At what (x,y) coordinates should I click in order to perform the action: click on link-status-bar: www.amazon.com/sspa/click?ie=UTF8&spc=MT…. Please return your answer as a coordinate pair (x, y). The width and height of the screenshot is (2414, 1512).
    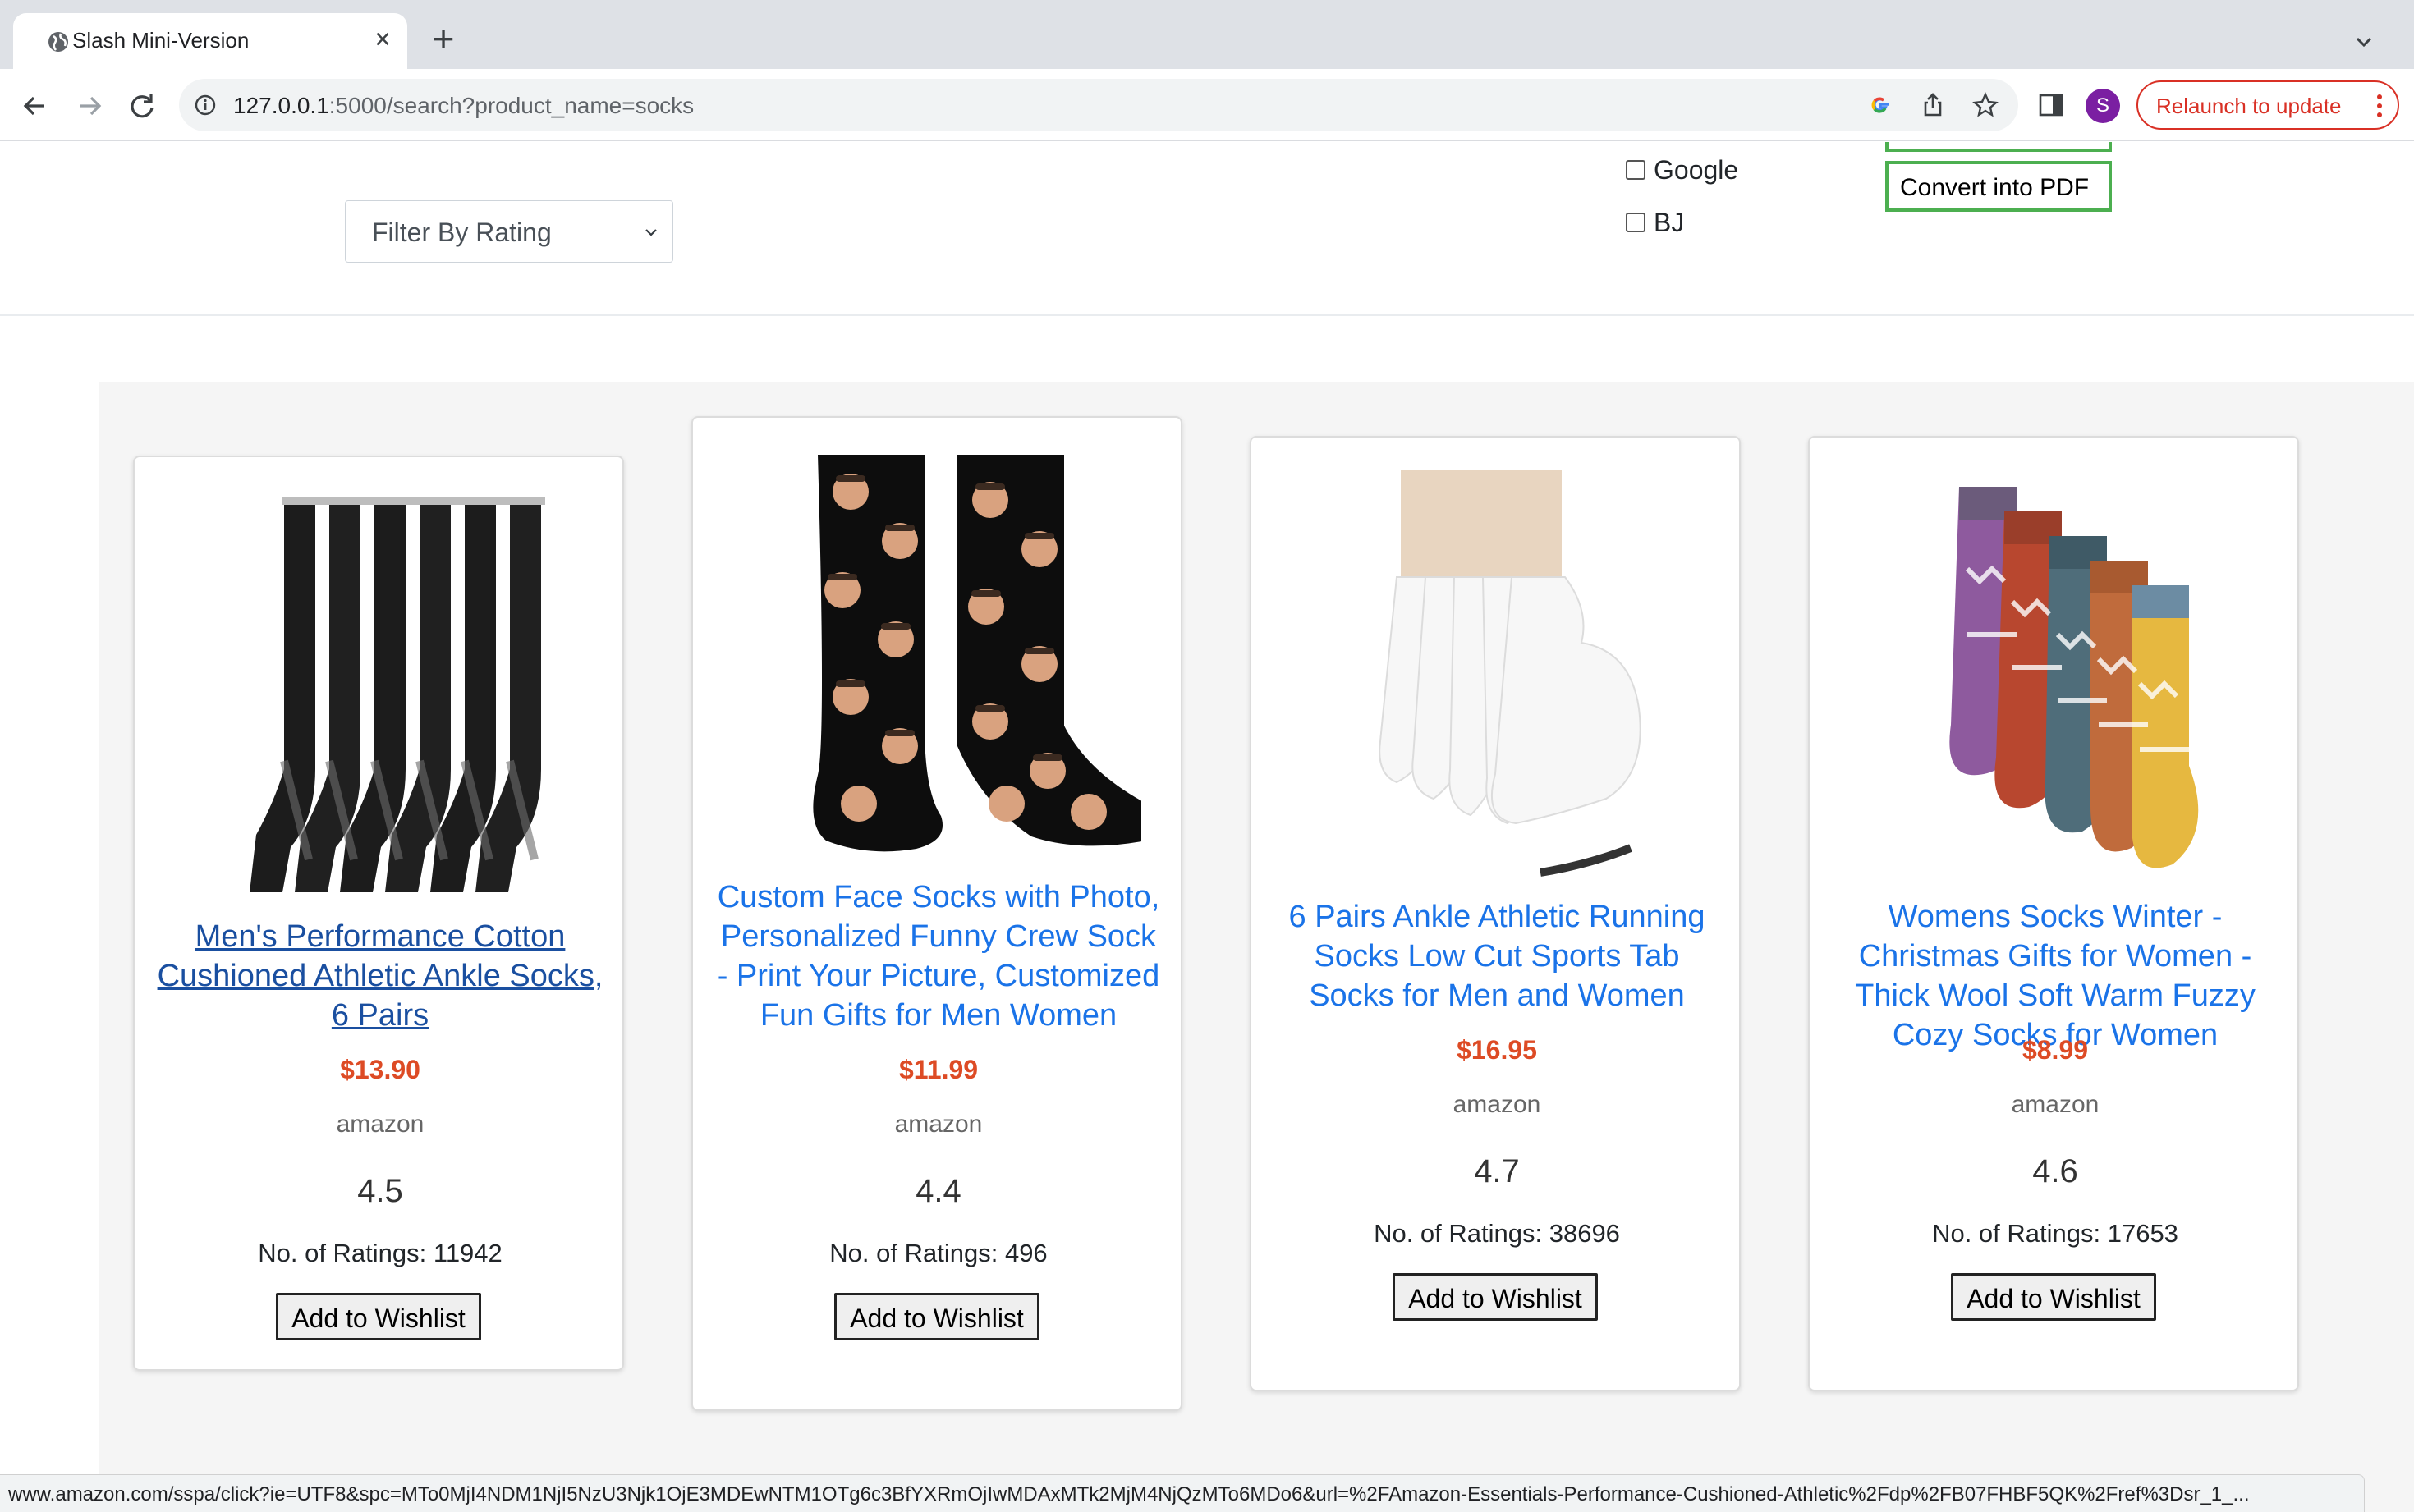
    Looking at the image, I should click on (1182, 1493).